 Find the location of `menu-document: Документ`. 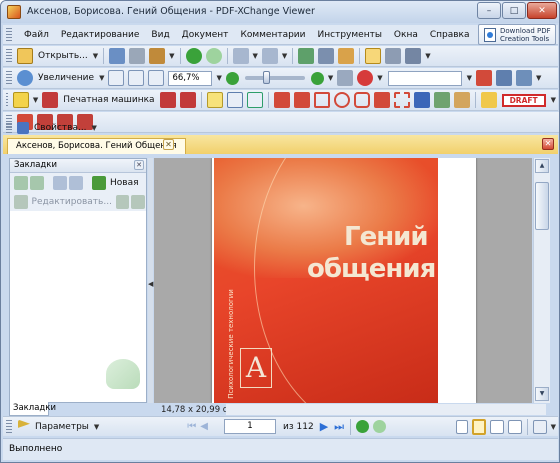

menu-document: Документ is located at coordinates (205, 35).